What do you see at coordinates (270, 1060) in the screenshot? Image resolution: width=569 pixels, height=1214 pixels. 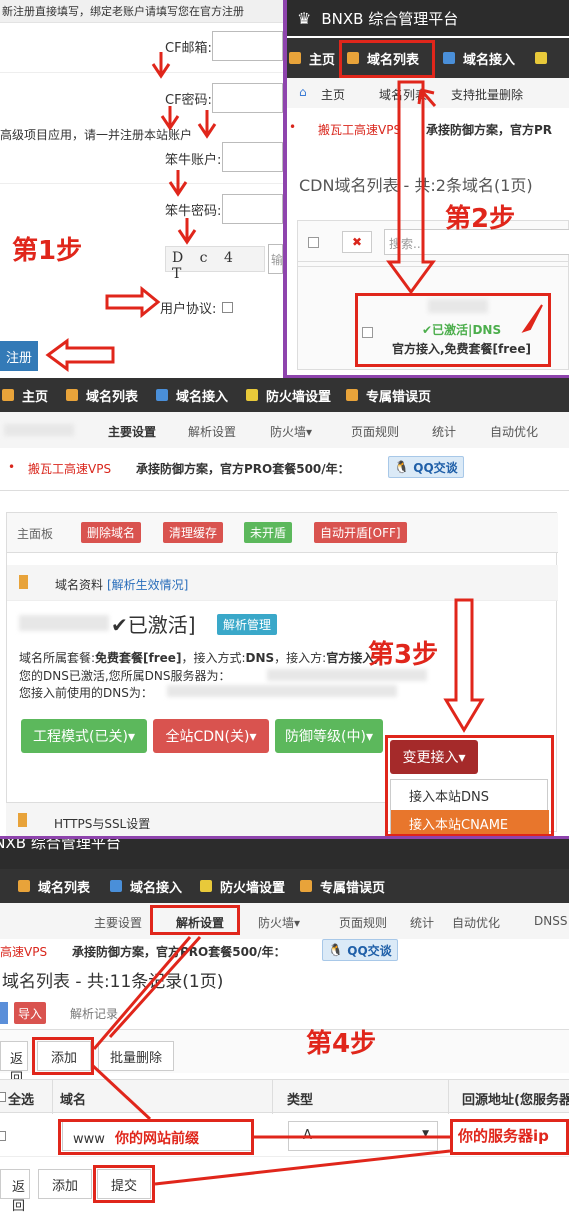 I see `step4-arrows` at bounding box center [270, 1060].